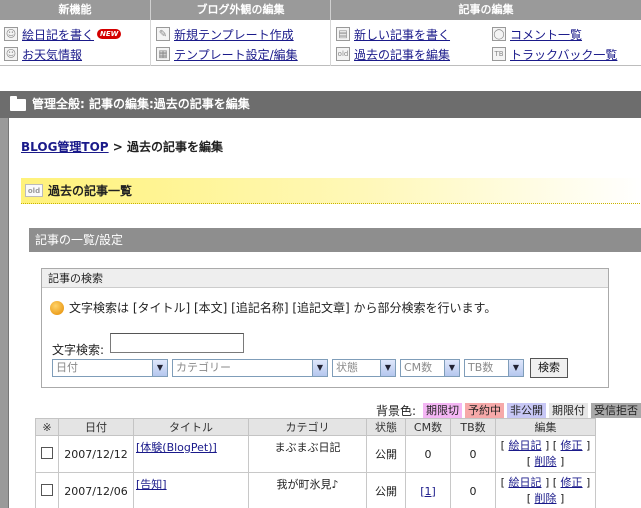 The width and height of the screenshot is (641, 508). Describe the element at coordinates (234, 34) in the screenshot. I see `nav-link-new-template: 新規テンプレート作成` at that location.